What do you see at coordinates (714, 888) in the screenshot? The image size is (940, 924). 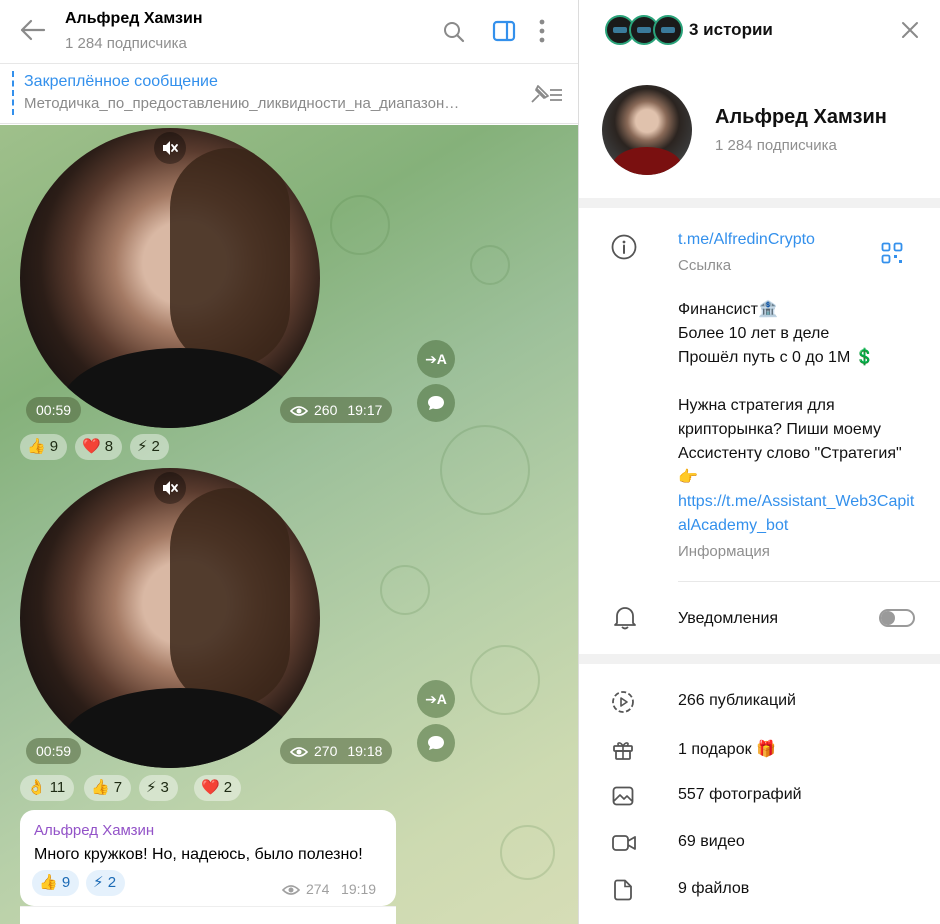 I see `stat-label: 9 файлов` at bounding box center [714, 888].